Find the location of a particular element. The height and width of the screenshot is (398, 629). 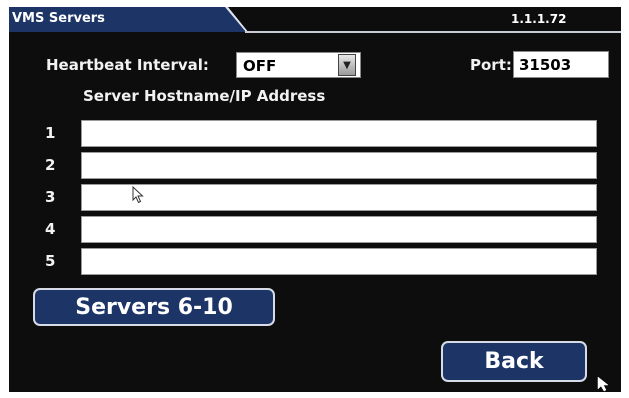

port-field: 31503 is located at coordinates (561, 64).